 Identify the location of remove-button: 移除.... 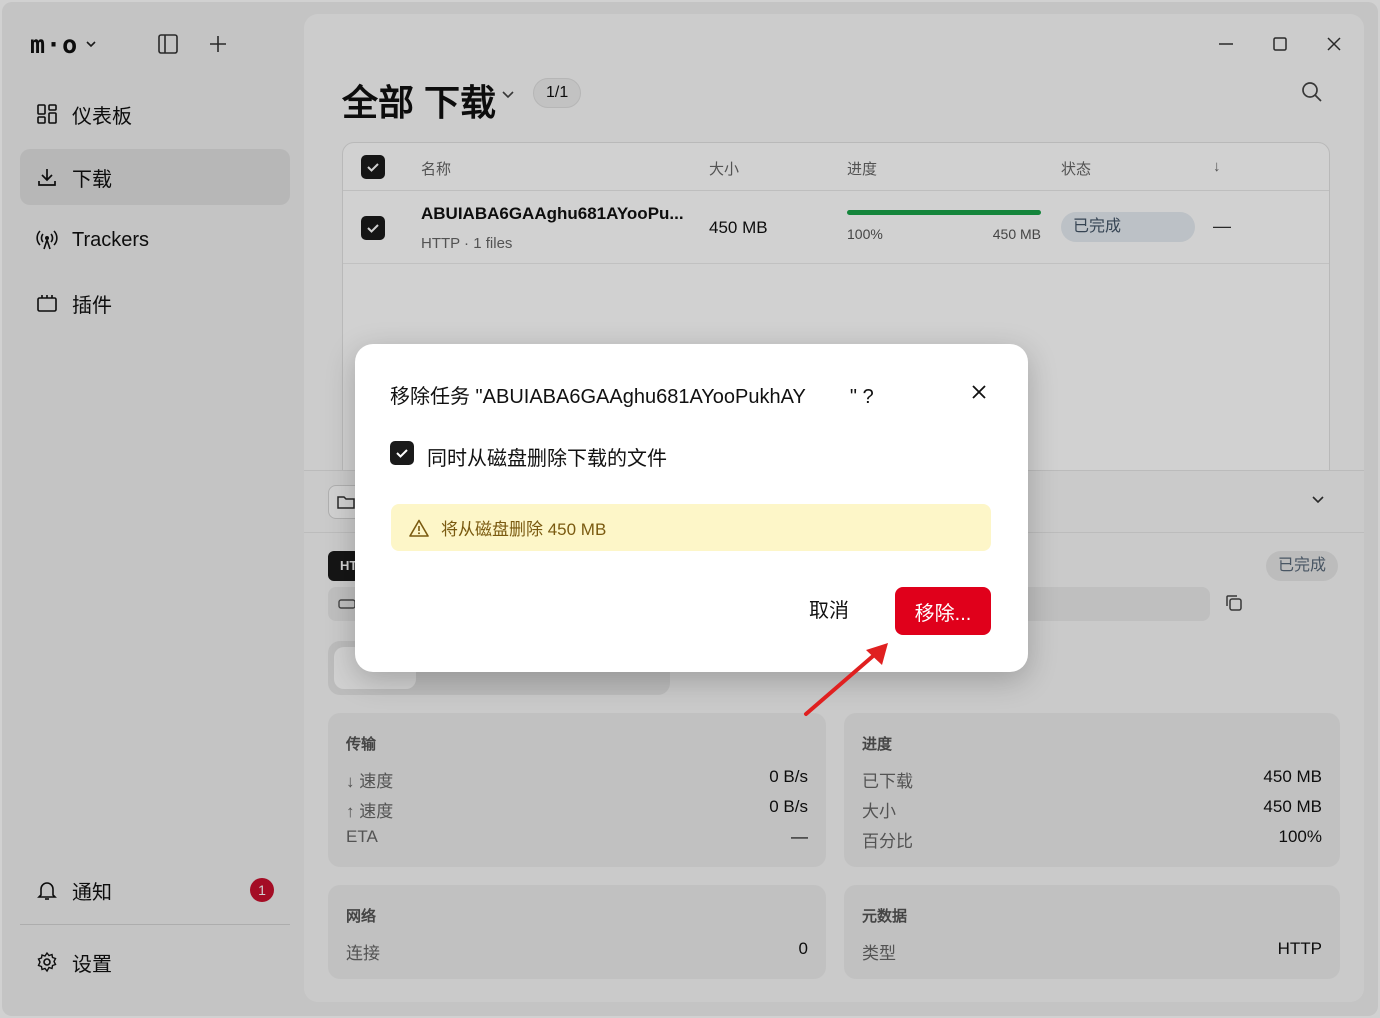
(943, 611).